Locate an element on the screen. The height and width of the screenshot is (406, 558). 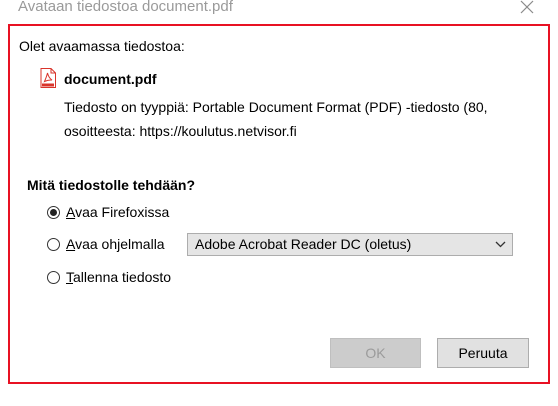
radio-open-firefox: Avaa Firefoxissa is located at coordinates (108, 212).